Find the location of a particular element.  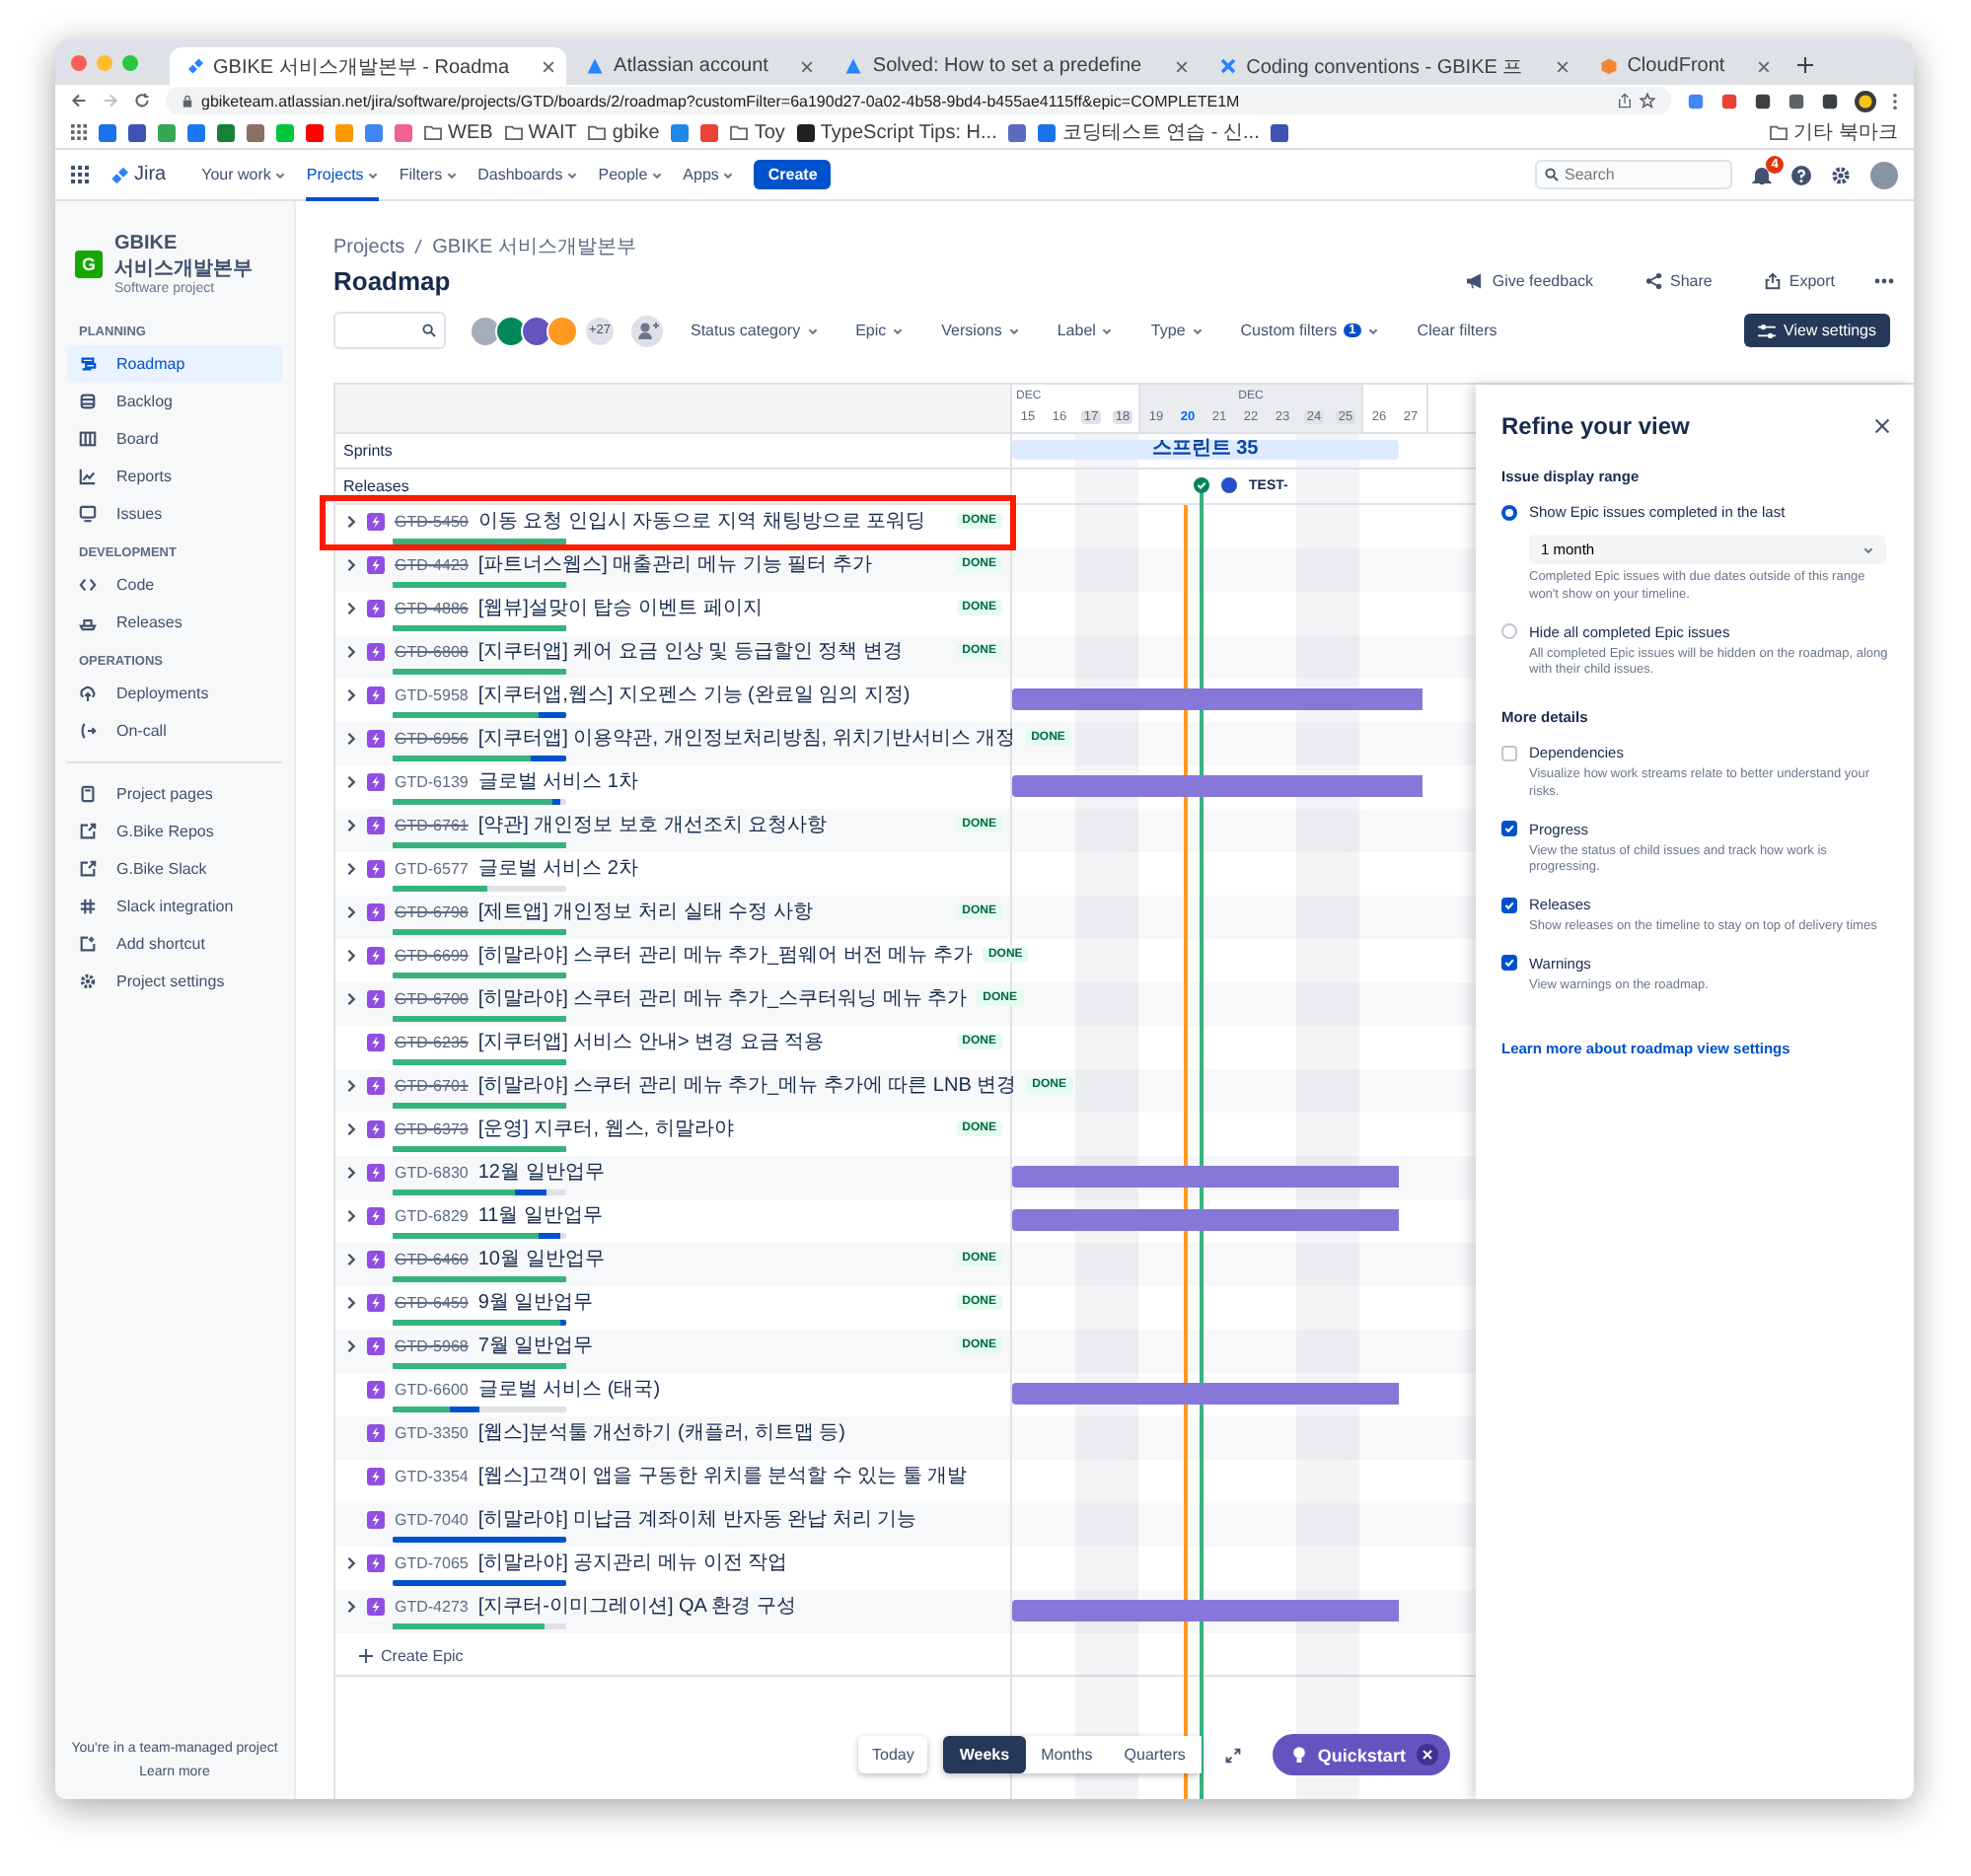

issue-key: GTD-6600 is located at coordinates (432, 1389).